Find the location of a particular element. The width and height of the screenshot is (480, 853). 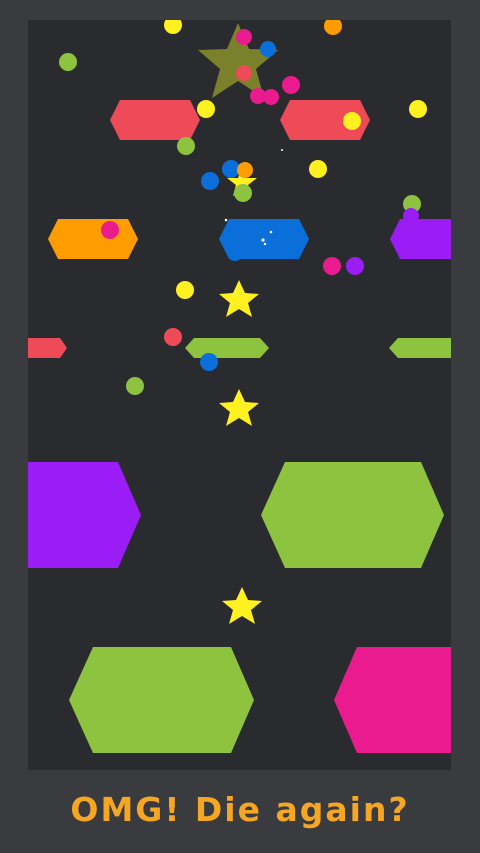

hexagon-purple-large is located at coordinates (84, 515).